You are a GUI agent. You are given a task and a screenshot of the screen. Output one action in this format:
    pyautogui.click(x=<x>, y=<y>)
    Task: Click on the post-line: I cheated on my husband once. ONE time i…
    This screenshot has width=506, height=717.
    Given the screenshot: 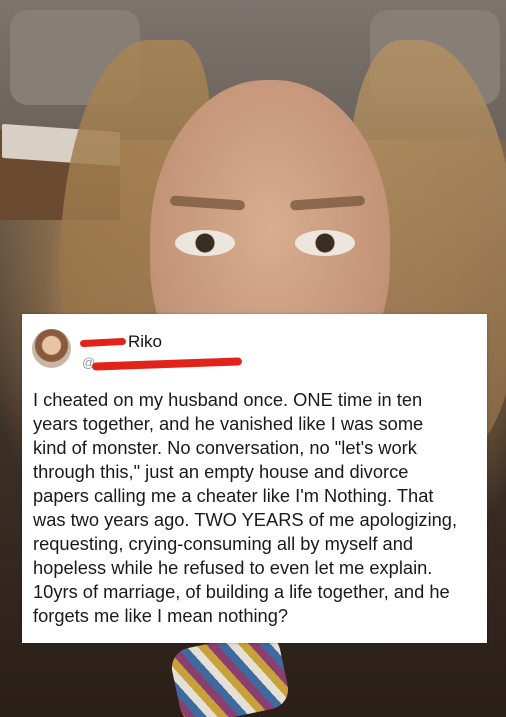 What is the action you would take?
    pyautogui.click(x=228, y=399)
    